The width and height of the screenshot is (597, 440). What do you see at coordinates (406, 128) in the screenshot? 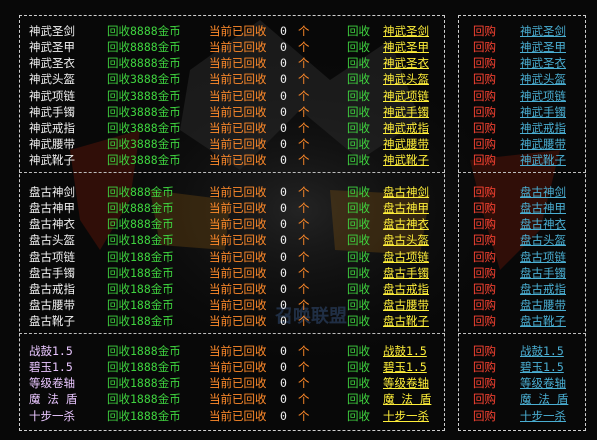
I see `recycle-item-link: 神武戒指` at bounding box center [406, 128].